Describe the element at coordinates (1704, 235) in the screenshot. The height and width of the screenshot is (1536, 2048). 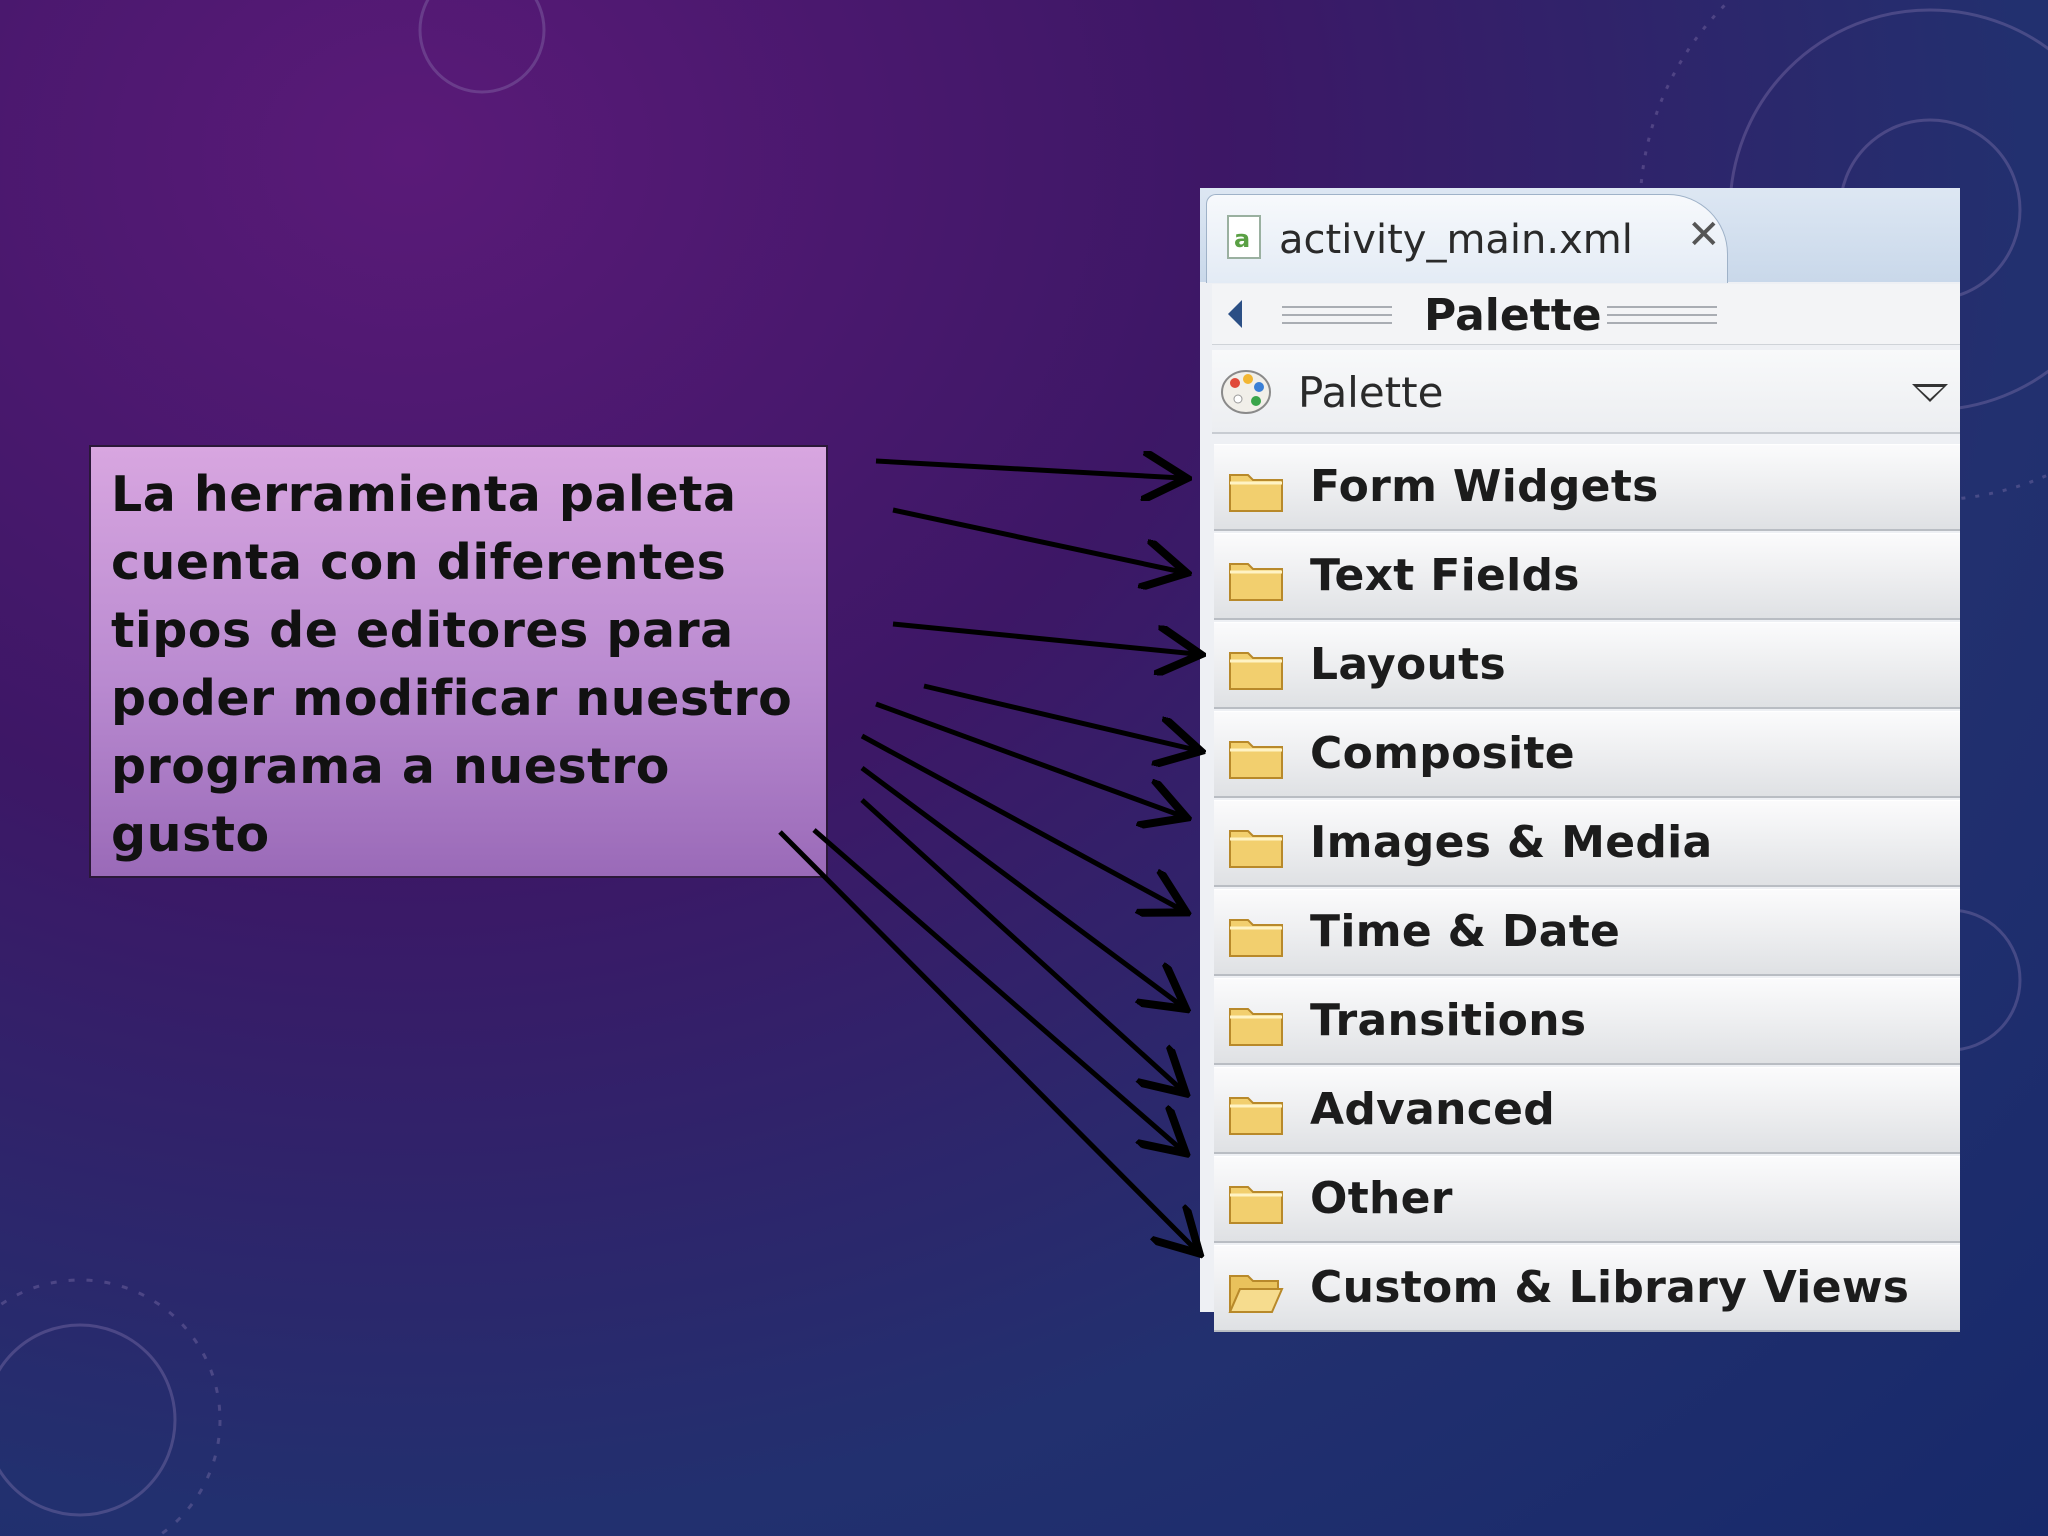
I see `close-icon: ✕` at that location.